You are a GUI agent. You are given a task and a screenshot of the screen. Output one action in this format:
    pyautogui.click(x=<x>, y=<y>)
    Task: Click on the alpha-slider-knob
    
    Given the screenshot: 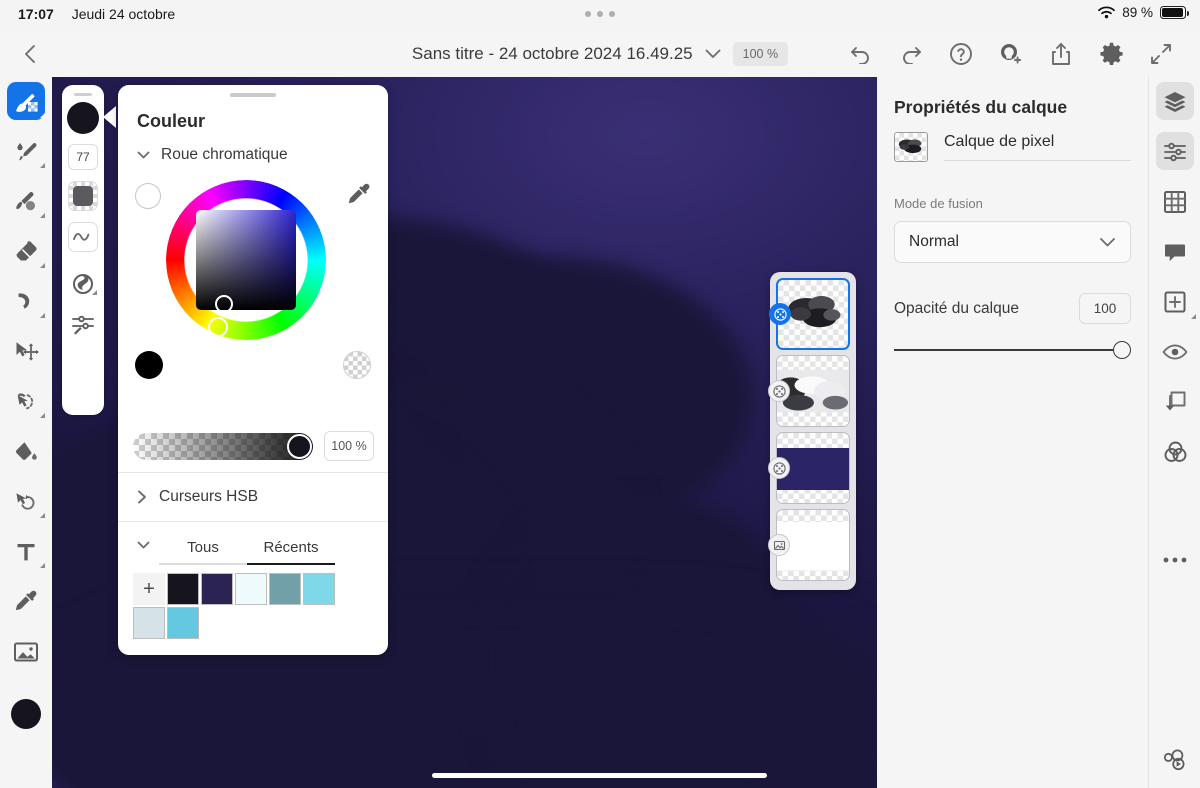 What is the action you would take?
    pyautogui.click(x=299, y=446)
    